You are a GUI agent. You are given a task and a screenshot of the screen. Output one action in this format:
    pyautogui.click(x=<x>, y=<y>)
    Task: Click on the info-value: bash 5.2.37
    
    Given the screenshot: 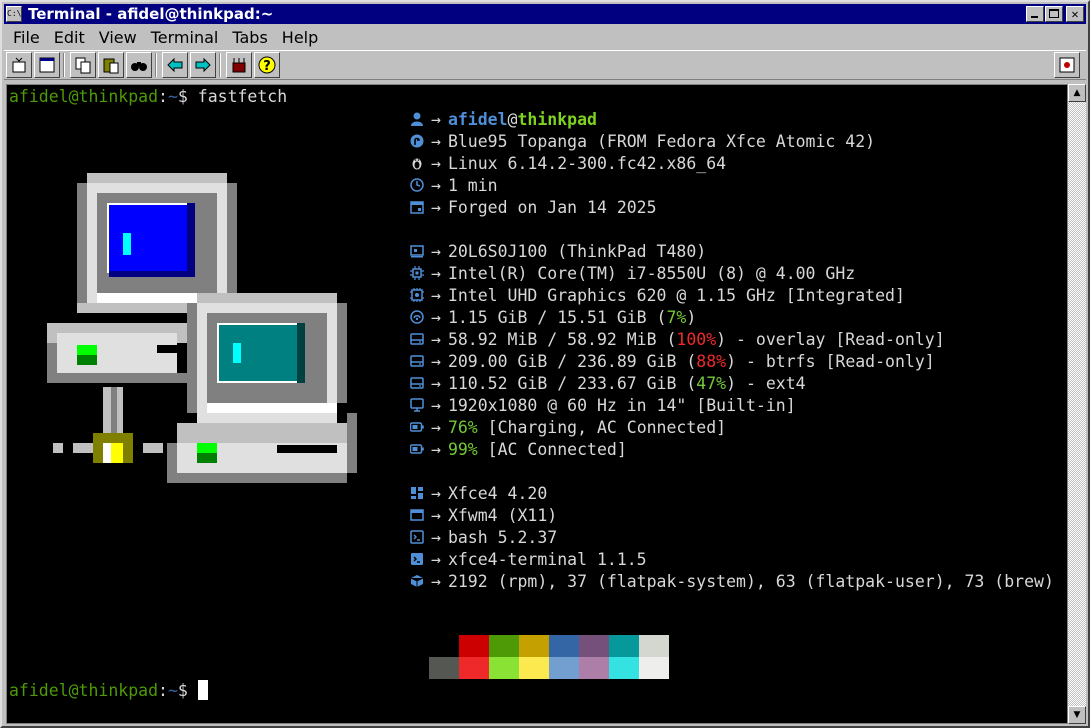 What is the action you would take?
    pyautogui.click(x=502, y=537)
    